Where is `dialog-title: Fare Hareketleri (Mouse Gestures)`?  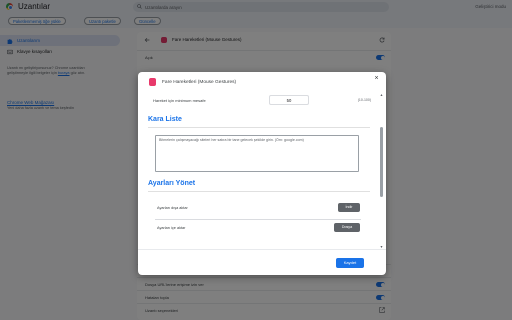 dialog-title: Fare Hareketleri (Mouse Gestures) is located at coordinates (199, 82).